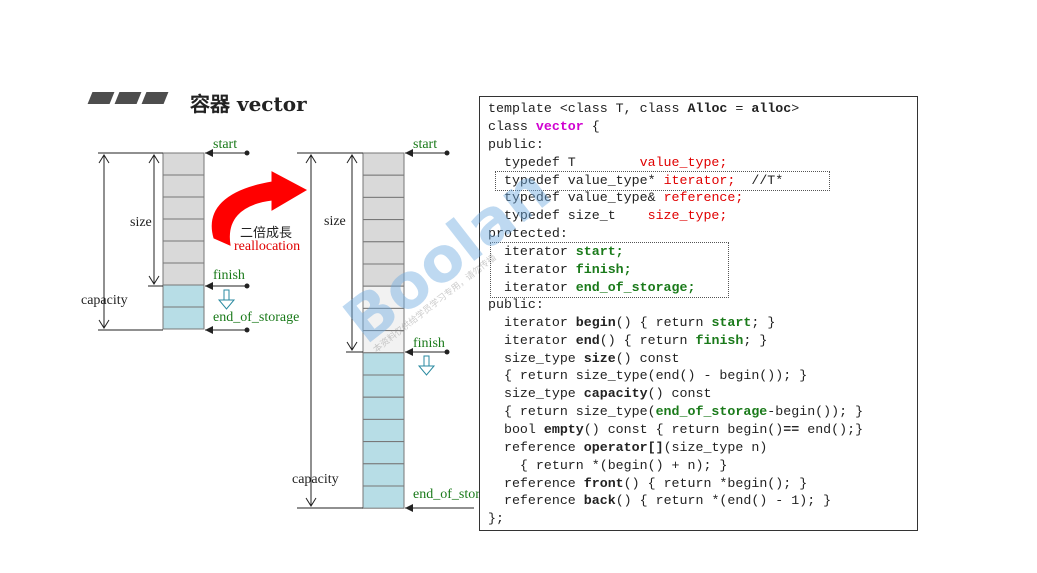 The image size is (1037, 573). What do you see at coordinates (628, 447) in the screenshot?
I see `code-line: reference operator[](size_type n)` at bounding box center [628, 447].